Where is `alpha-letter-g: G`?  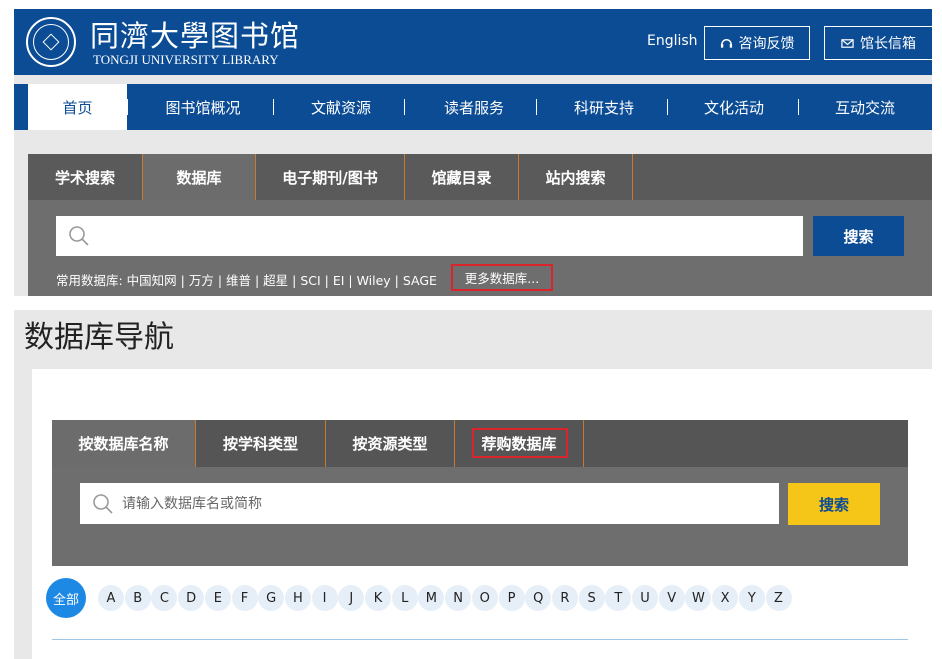
alpha-letter-g: G is located at coordinates (271, 598).